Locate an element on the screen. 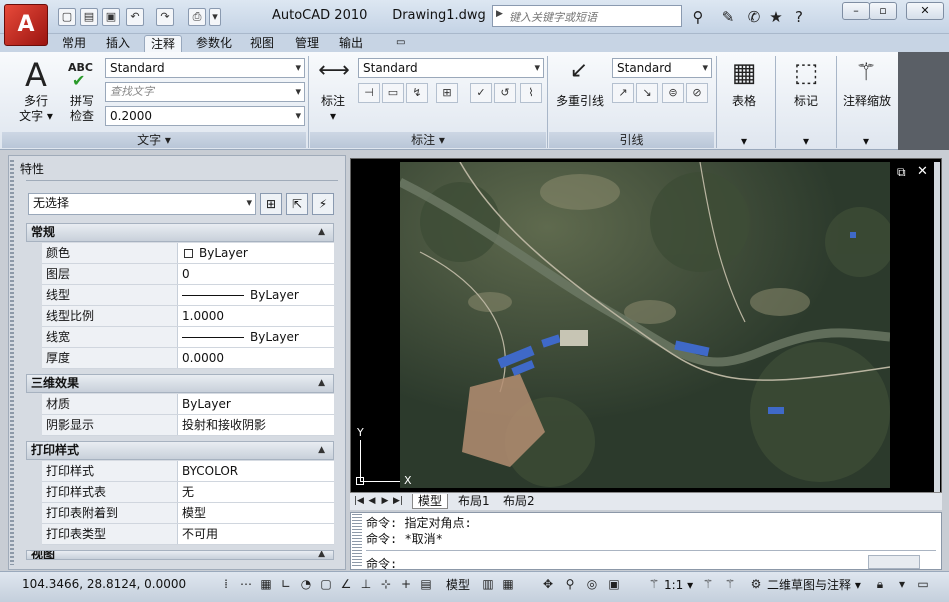 The height and width of the screenshot is (602, 949). otrack-icon: ∠ is located at coordinates (346, 584).